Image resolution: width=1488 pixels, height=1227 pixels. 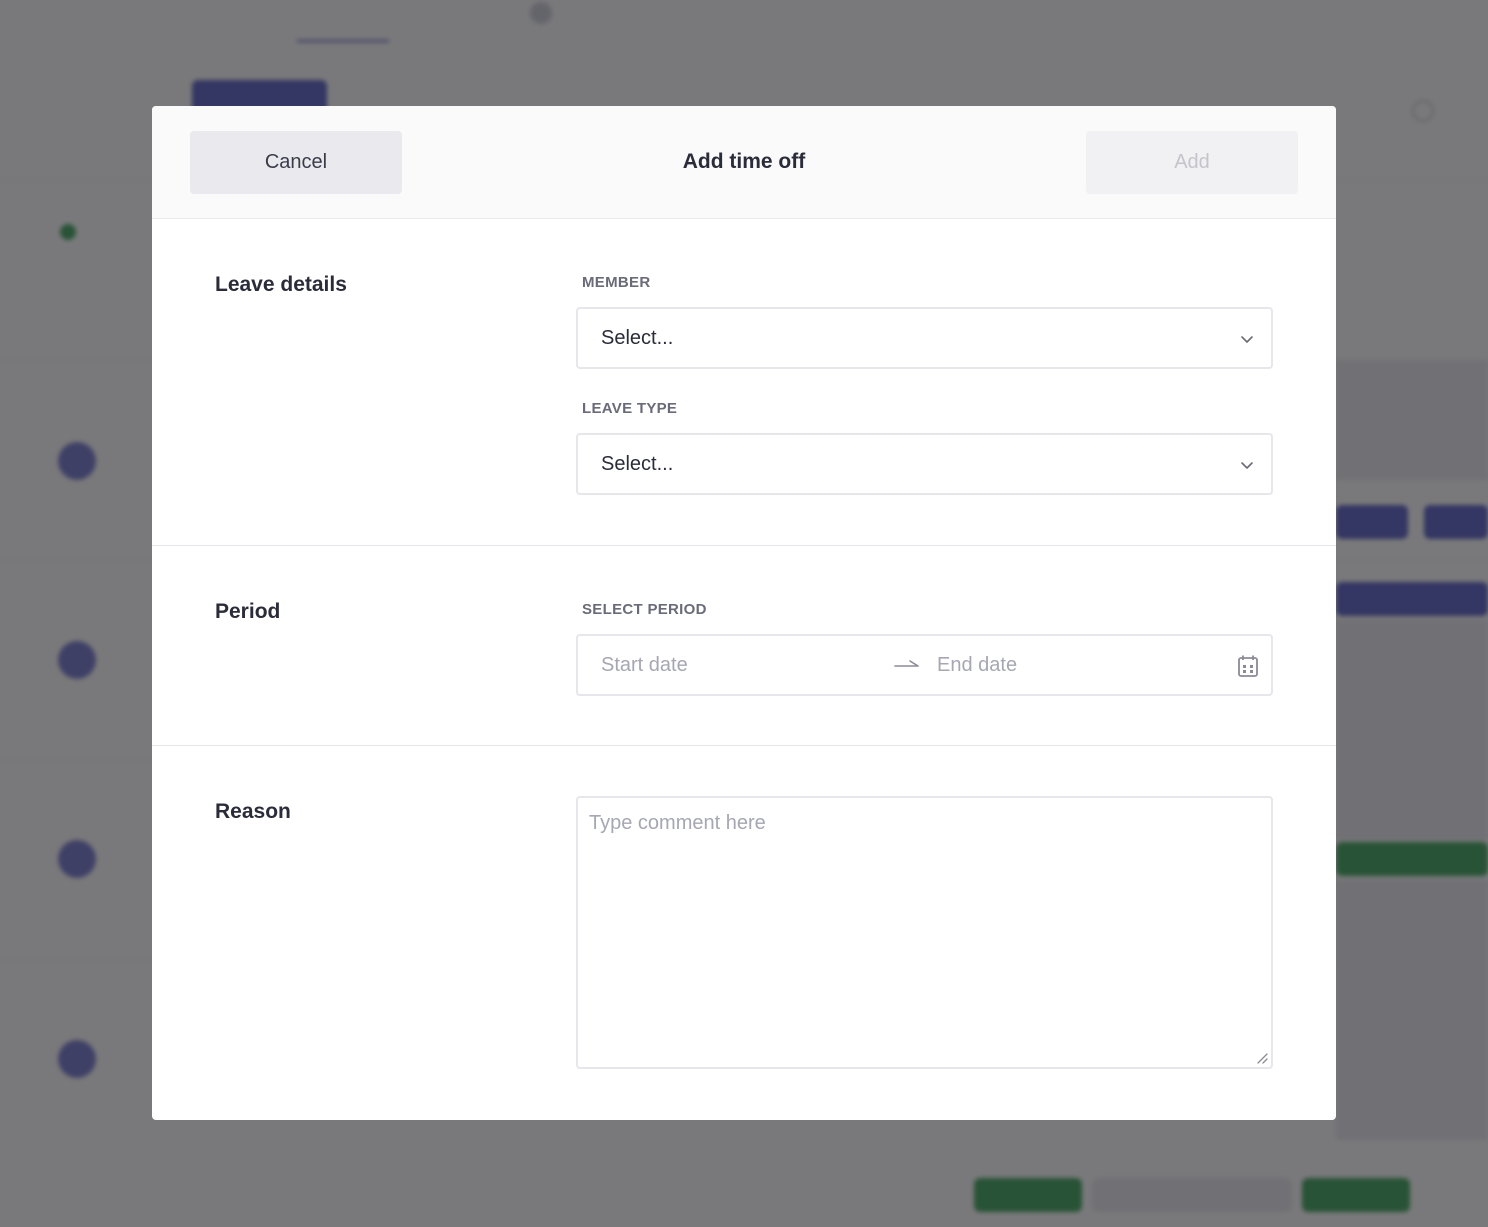 I want to click on member-label: MEMBER, so click(x=616, y=282).